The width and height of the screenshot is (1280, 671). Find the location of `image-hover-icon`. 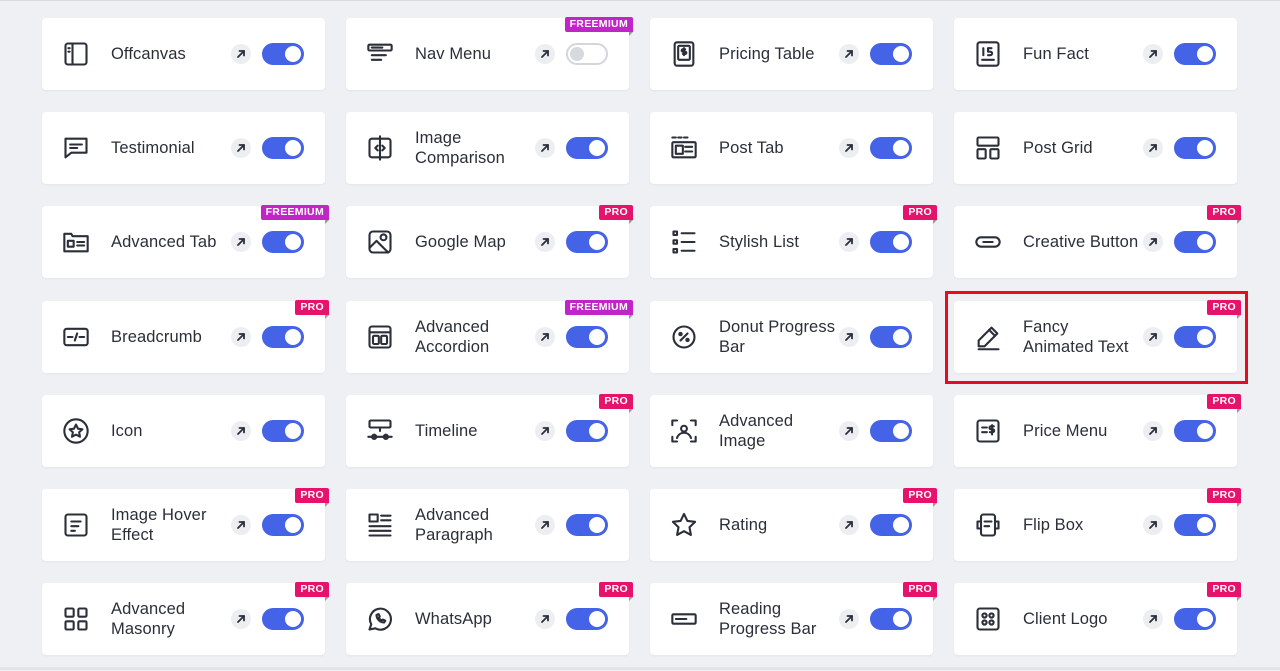

image-hover-icon is located at coordinates (76, 525).